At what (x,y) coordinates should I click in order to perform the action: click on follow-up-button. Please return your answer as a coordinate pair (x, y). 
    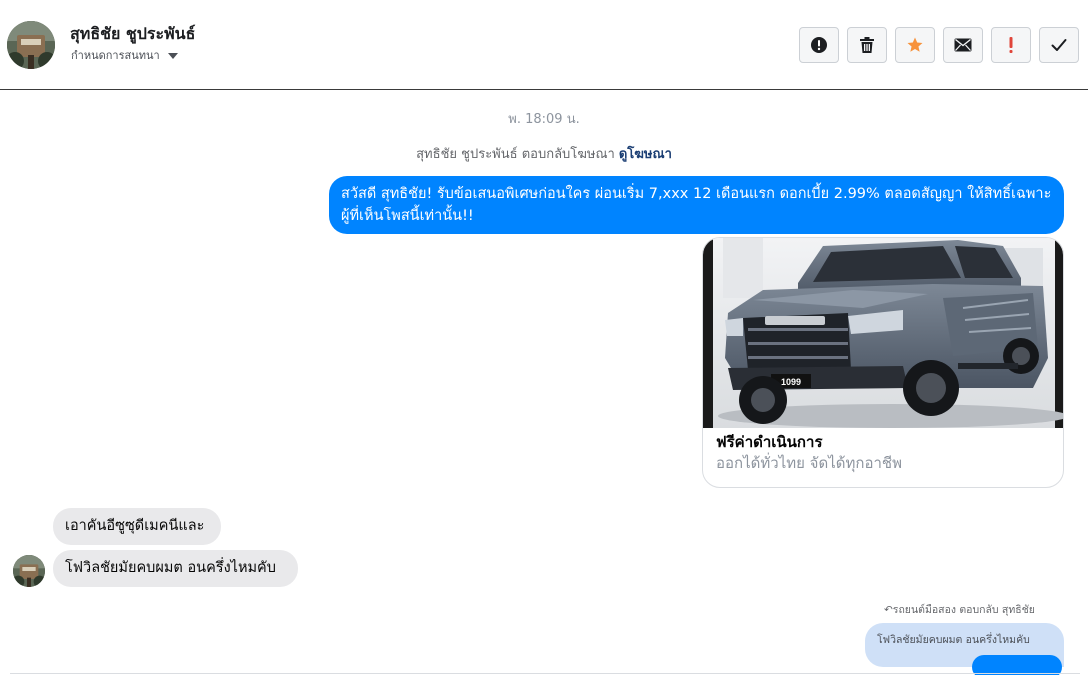
    Looking at the image, I should click on (1011, 45).